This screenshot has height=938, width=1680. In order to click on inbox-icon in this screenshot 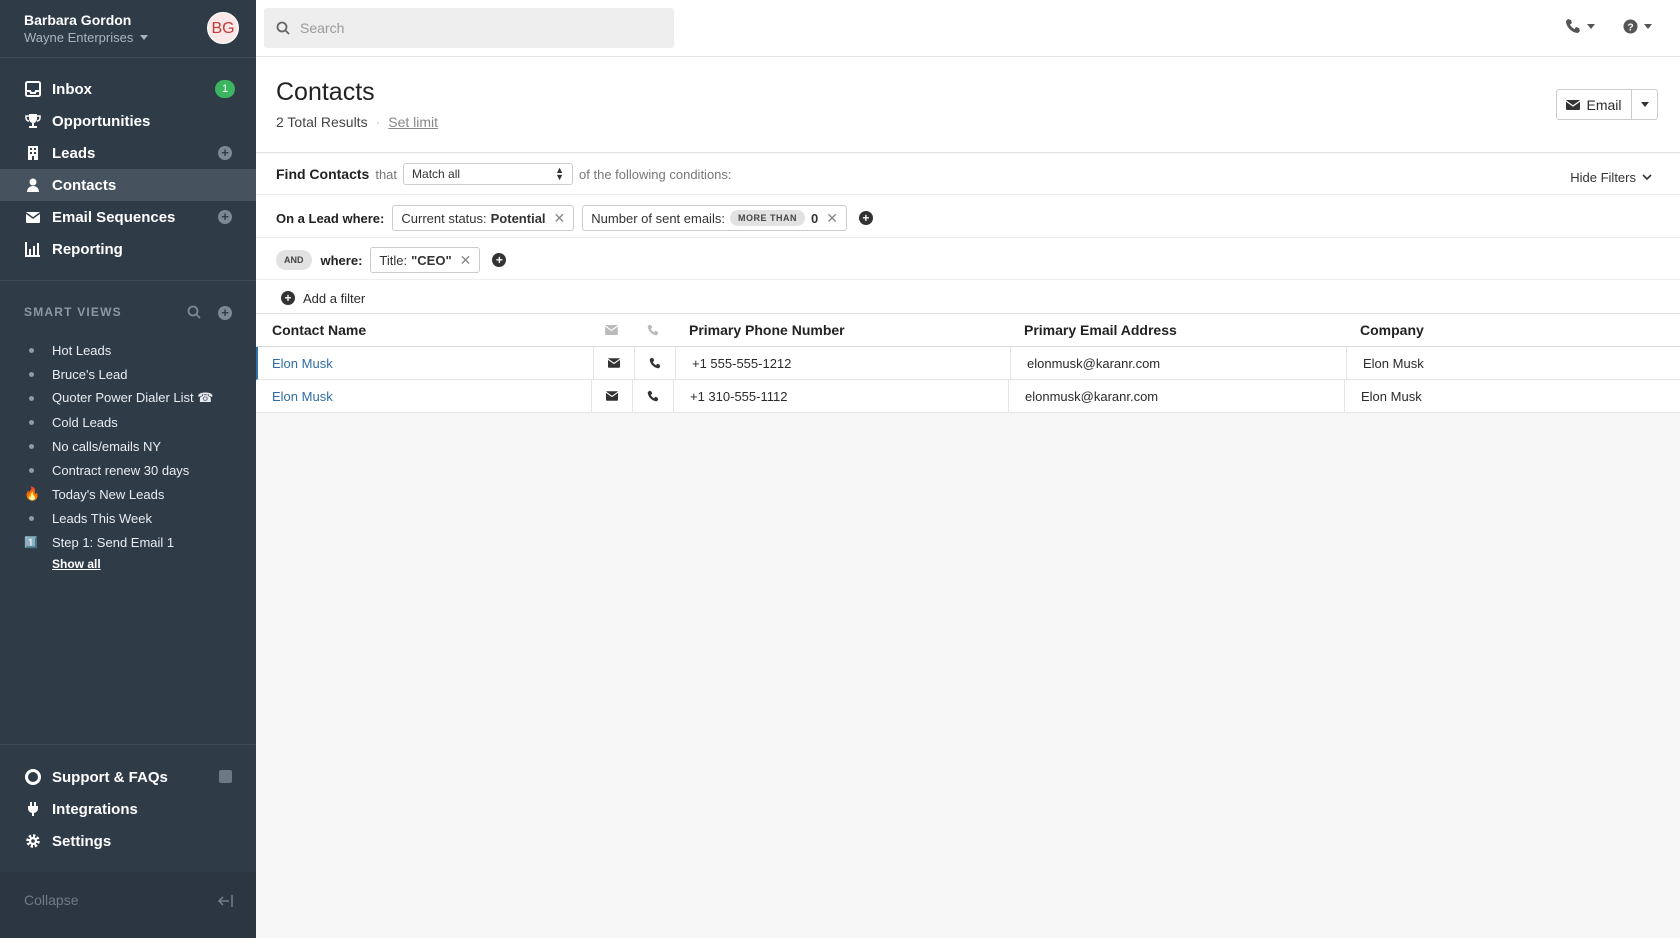, I will do `click(33, 89)`.